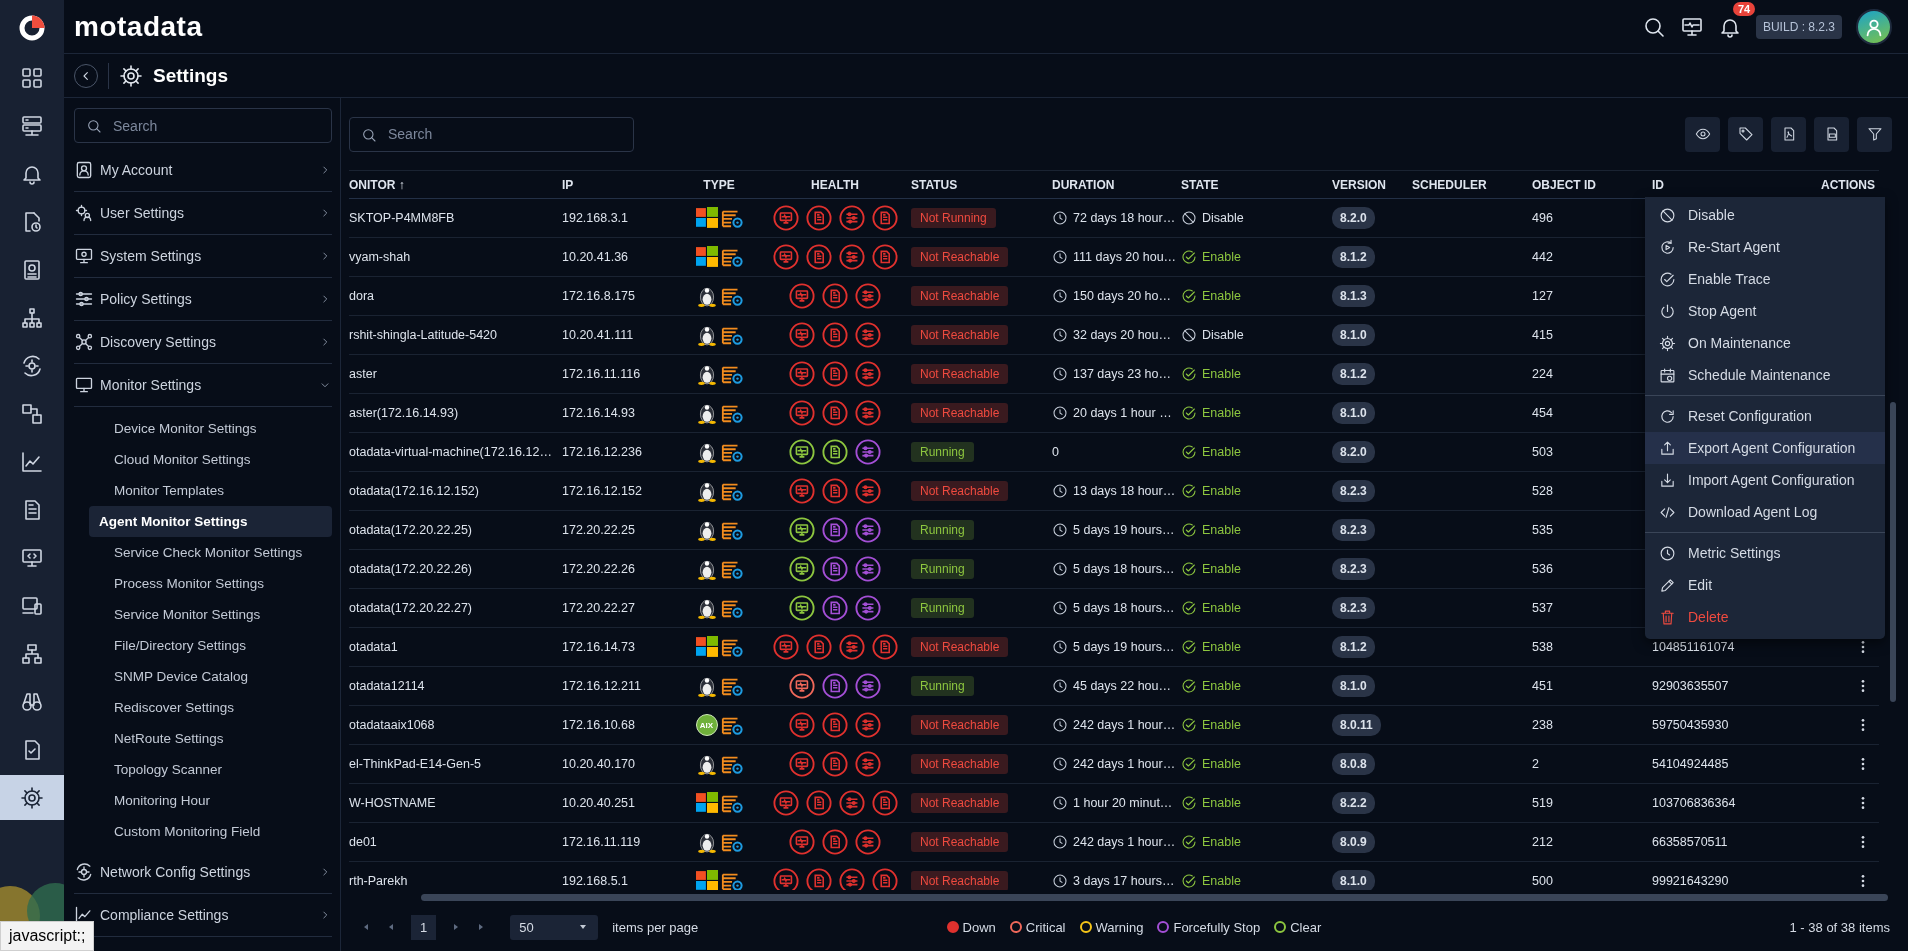  Describe the element at coordinates (1844, 184) in the screenshot. I see `column-header: ACTIONS` at that location.